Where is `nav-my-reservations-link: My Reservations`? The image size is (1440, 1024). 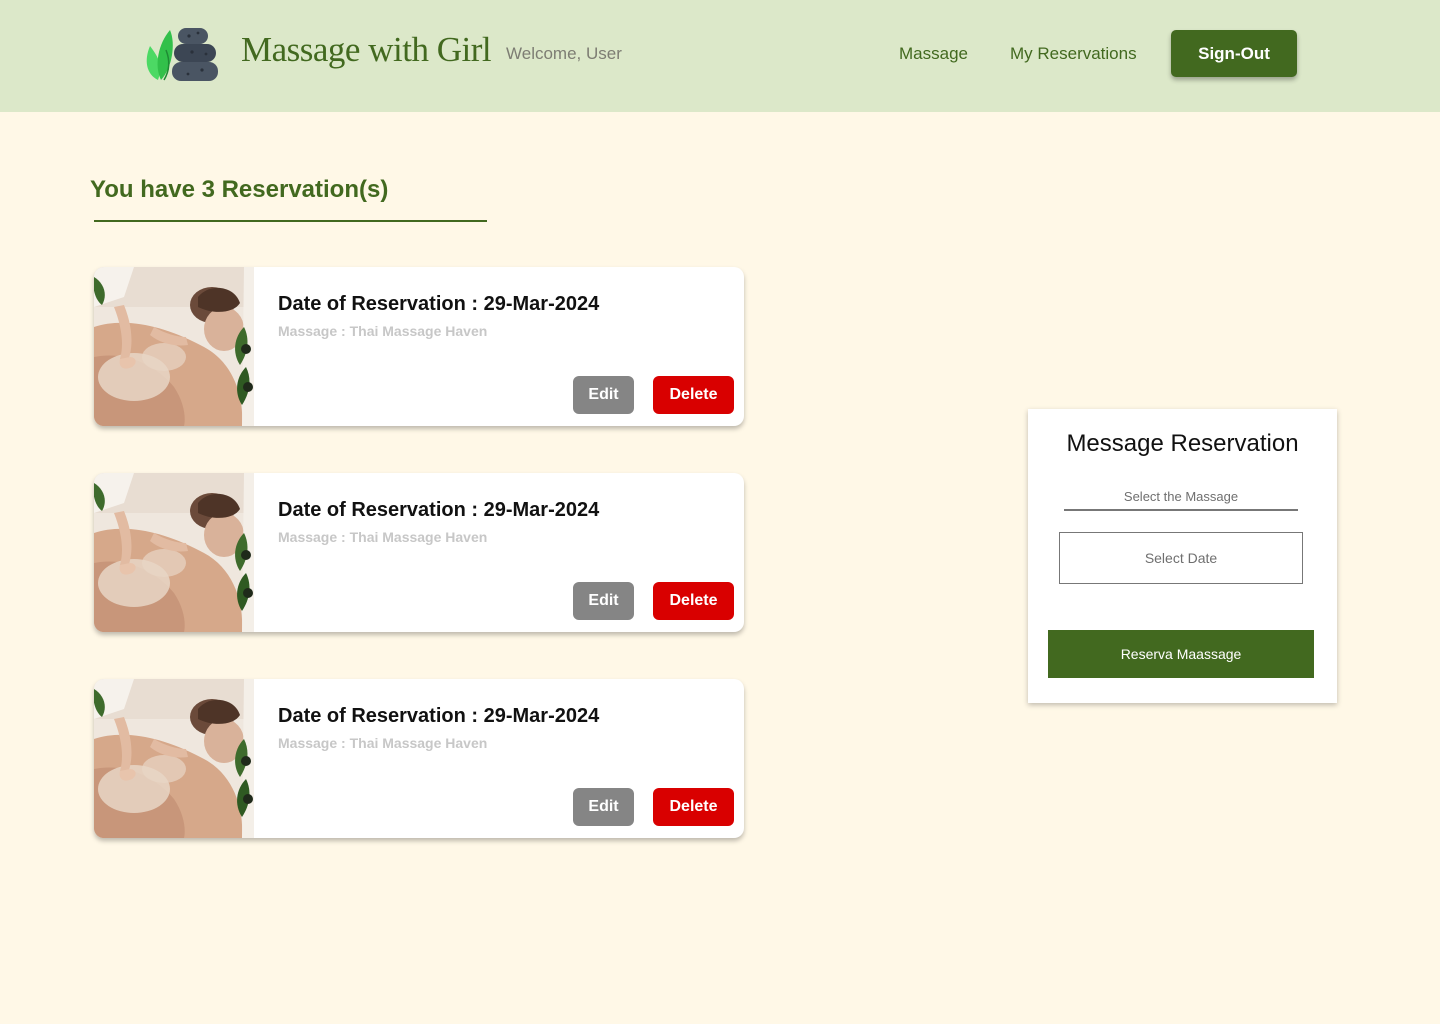
nav-my-reservations-link: My Reservations is located at coordinates (1073, 54).